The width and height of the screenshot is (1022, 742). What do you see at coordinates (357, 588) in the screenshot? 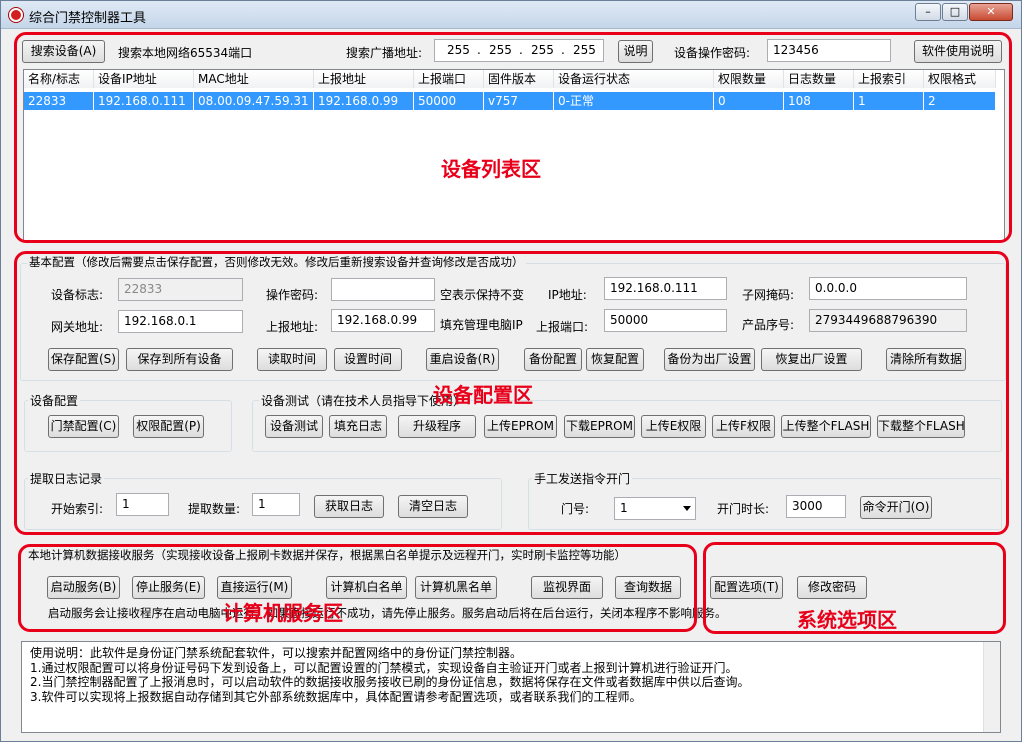
I see `pc-service-highlight` at bounding box center [357, 588].